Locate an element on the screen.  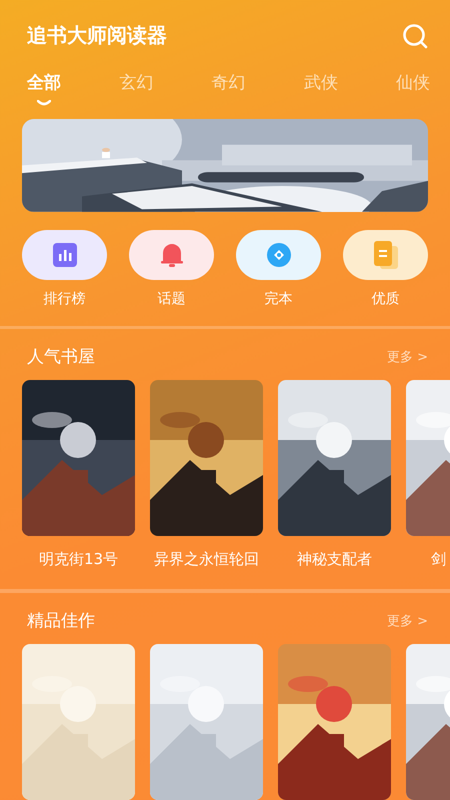
app-title: 追书大师阅读器 is located at coordinates (97, 35).